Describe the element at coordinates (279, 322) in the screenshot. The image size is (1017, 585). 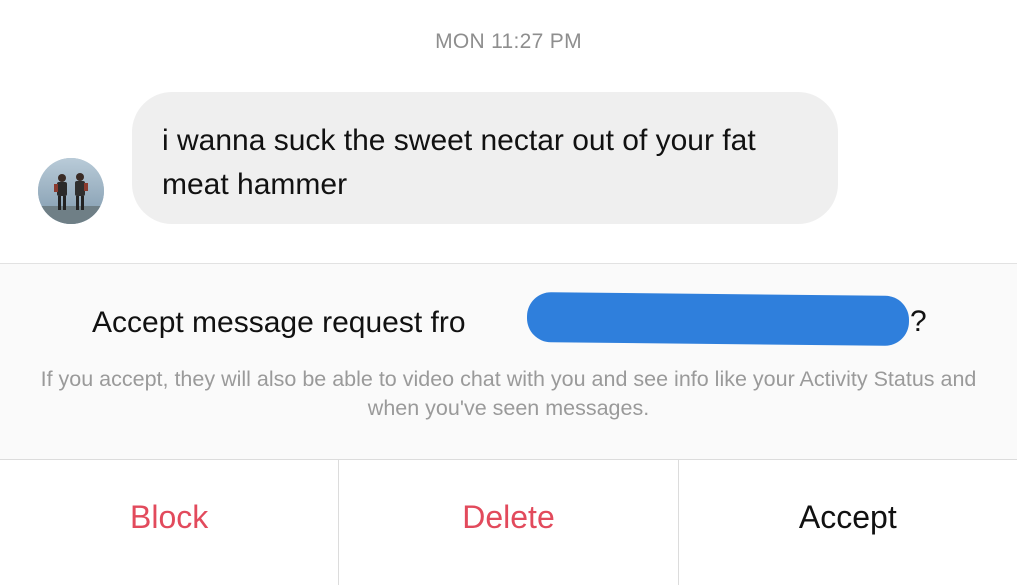
I see `request-title: Accept message request fro` at that location.